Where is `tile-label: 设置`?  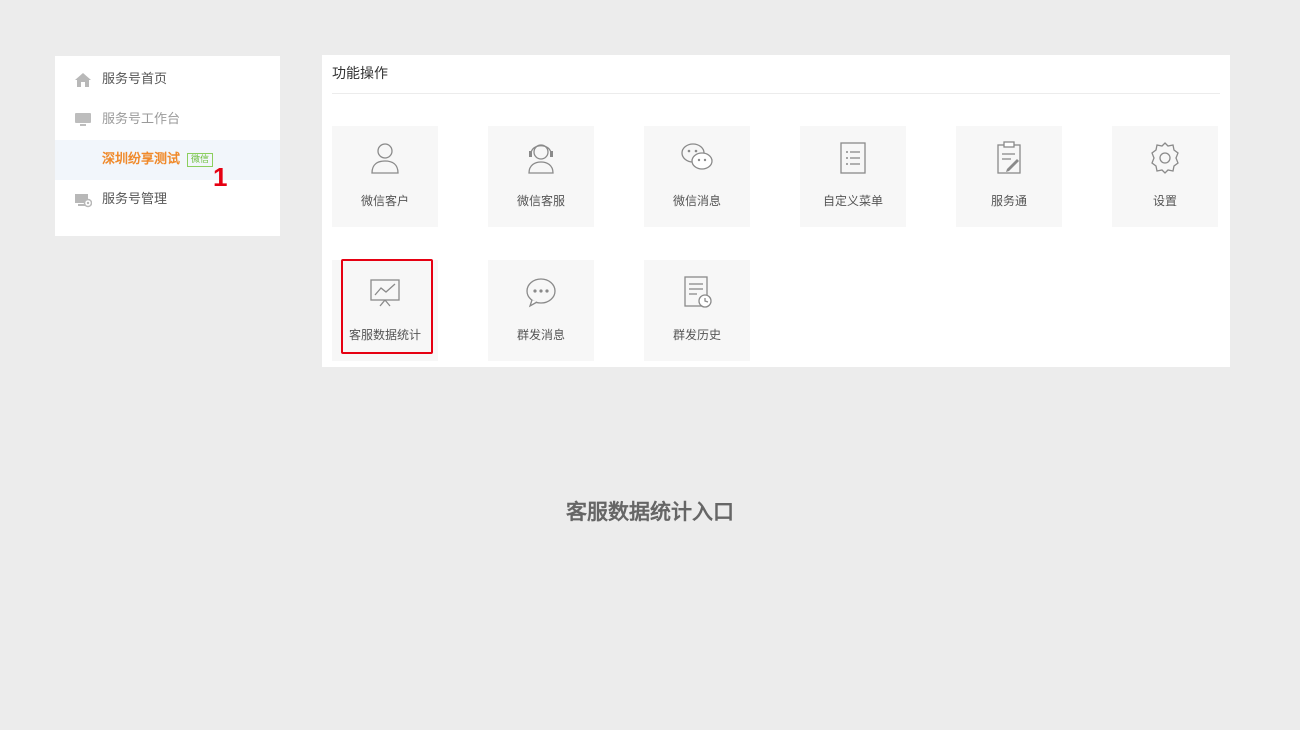 tile-label: 设置 is located at coordinates (1164, 201).